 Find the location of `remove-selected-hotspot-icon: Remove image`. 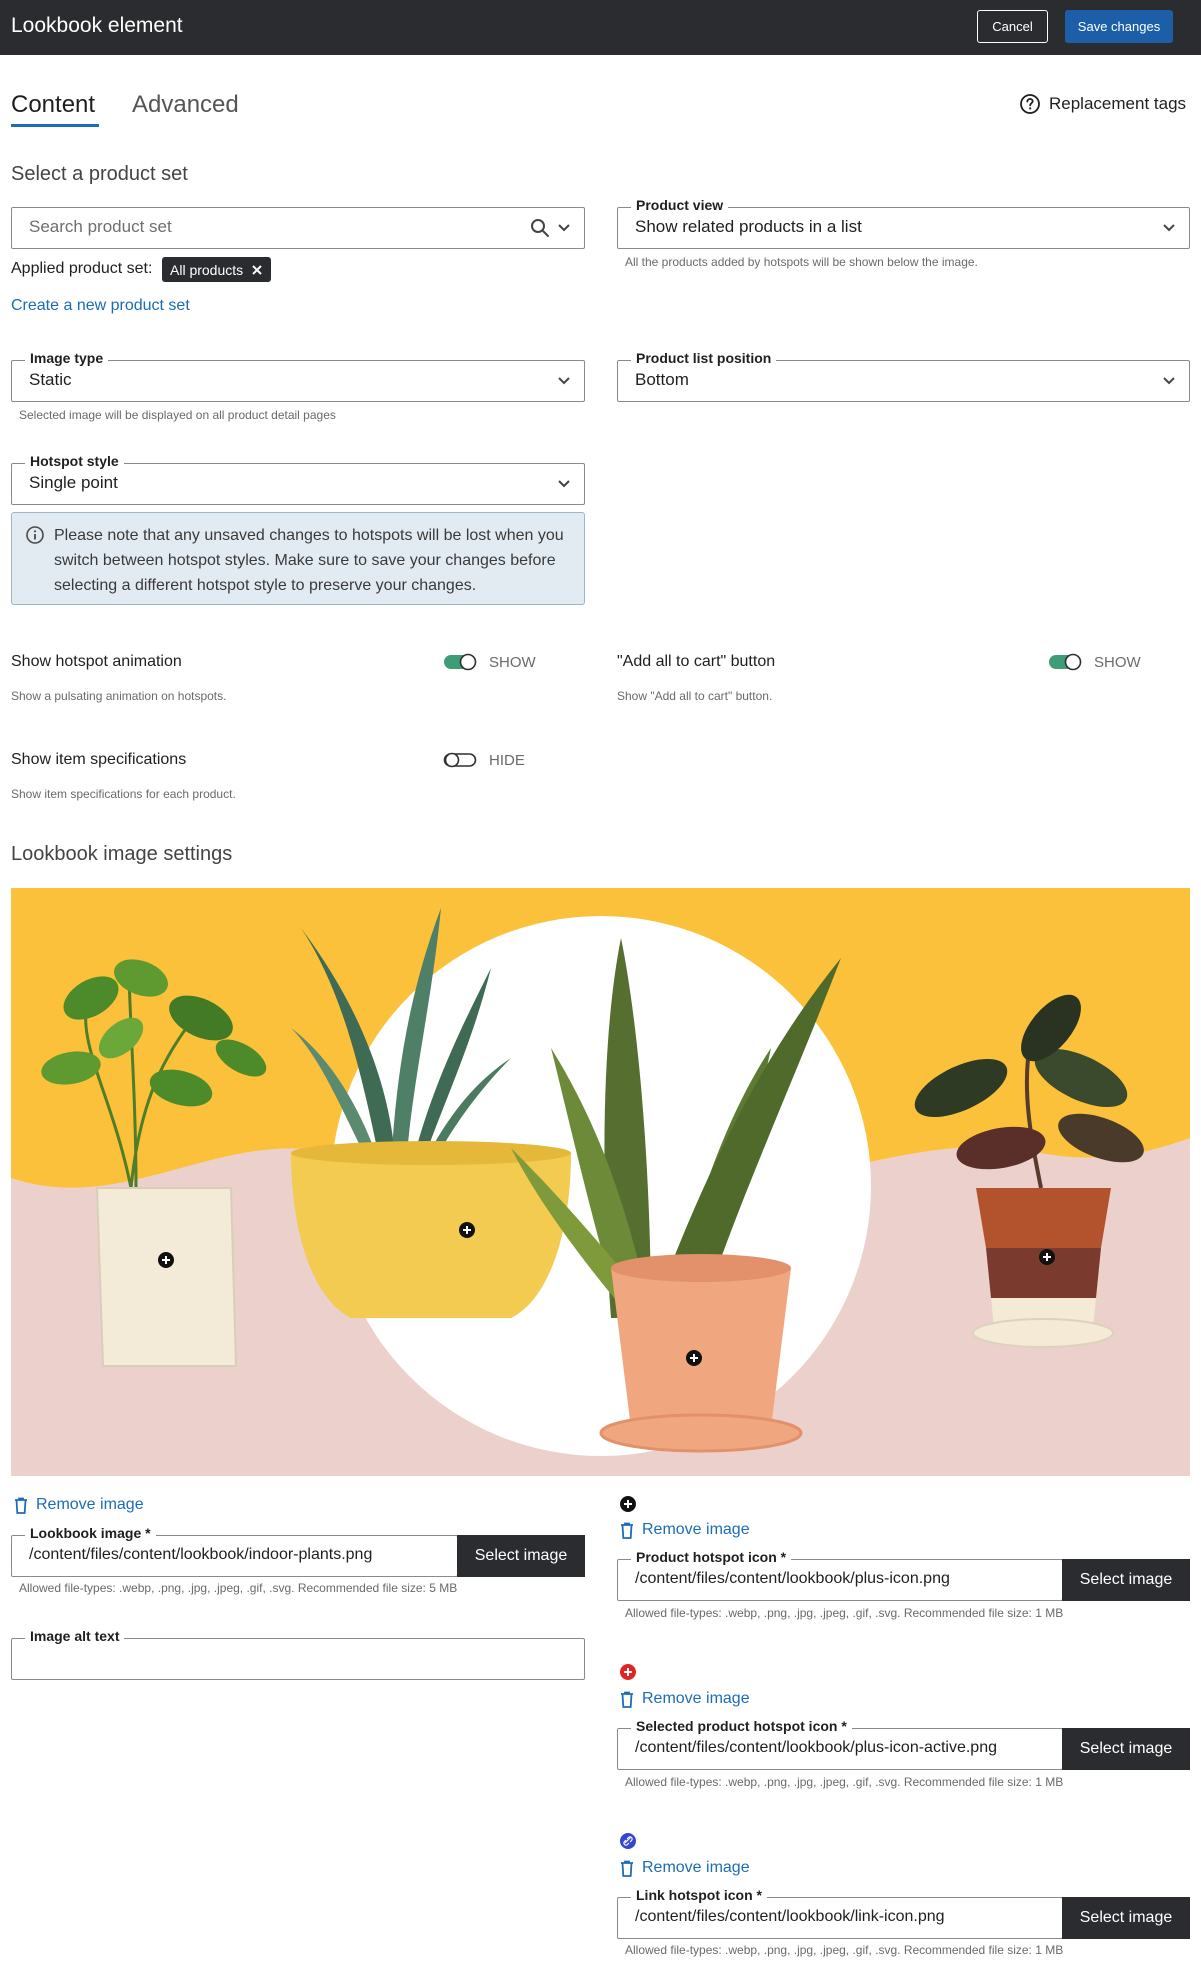

remove-selected-hotspot-icon: Remove image is located at coordinates (685, 1699).